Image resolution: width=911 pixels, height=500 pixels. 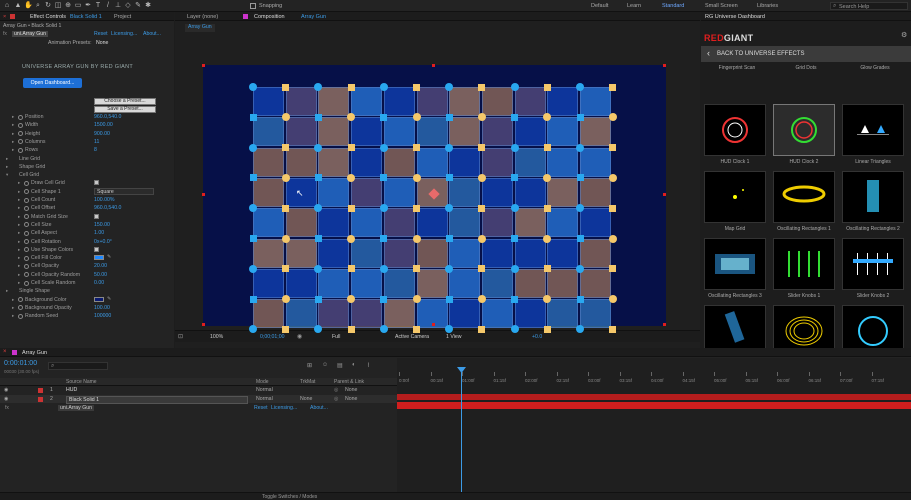 What do you see at coordinates (87, 225) in the screenshot?
I see `property-row: ▸ Cell Size 150.00` at bounding box center [87, 225].